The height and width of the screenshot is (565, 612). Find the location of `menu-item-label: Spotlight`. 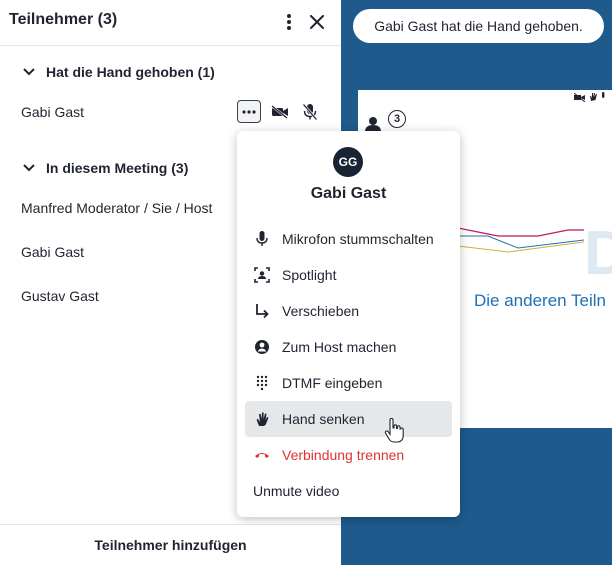

menu-item-label: Spotlight is located at coordinates (309, 275).